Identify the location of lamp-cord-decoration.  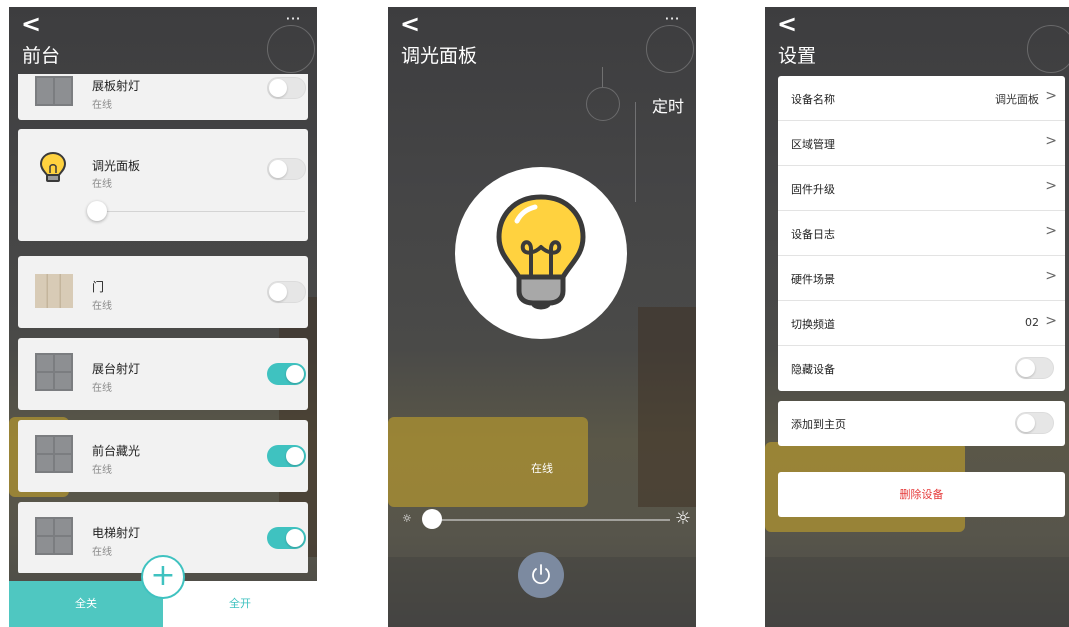
(635, 152).